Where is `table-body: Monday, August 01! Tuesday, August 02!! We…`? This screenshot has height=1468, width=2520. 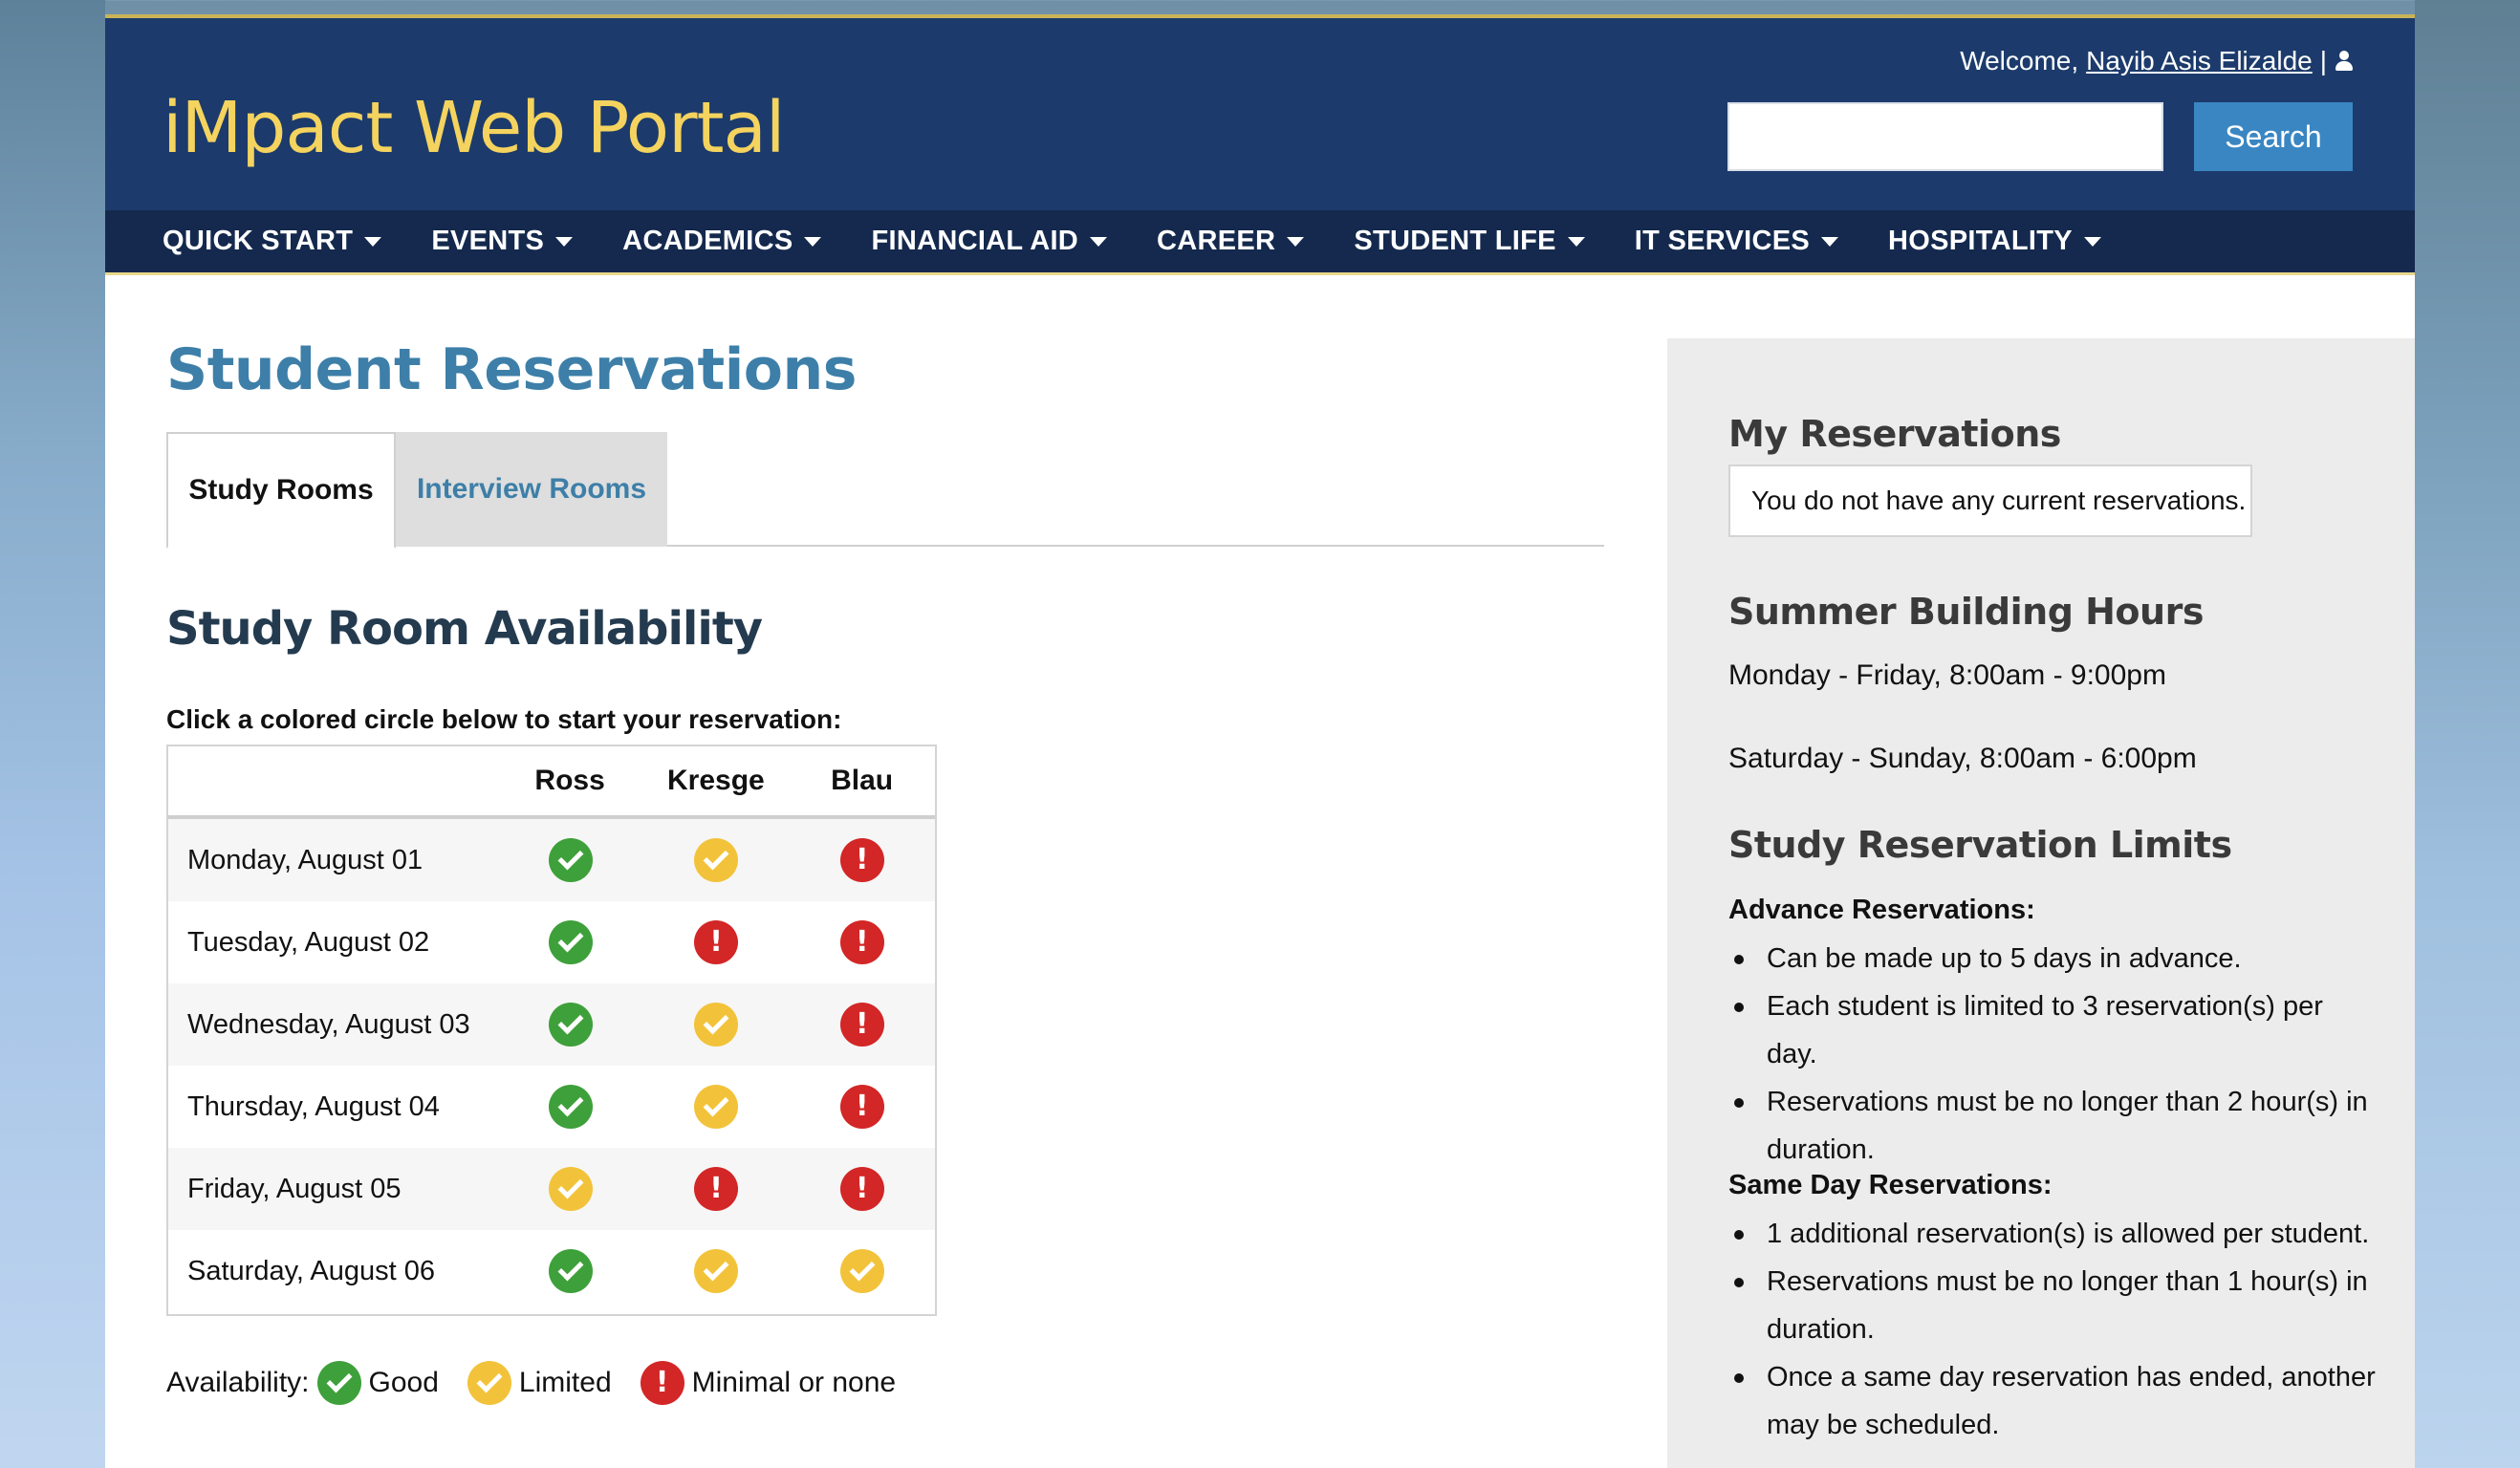 table-body: Monday, August 01! Tuesday, August 02!! We… is located at coordinates (552, 1065).